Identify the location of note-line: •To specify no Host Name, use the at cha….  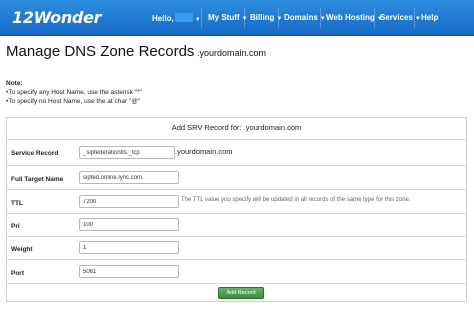
(73, 101).